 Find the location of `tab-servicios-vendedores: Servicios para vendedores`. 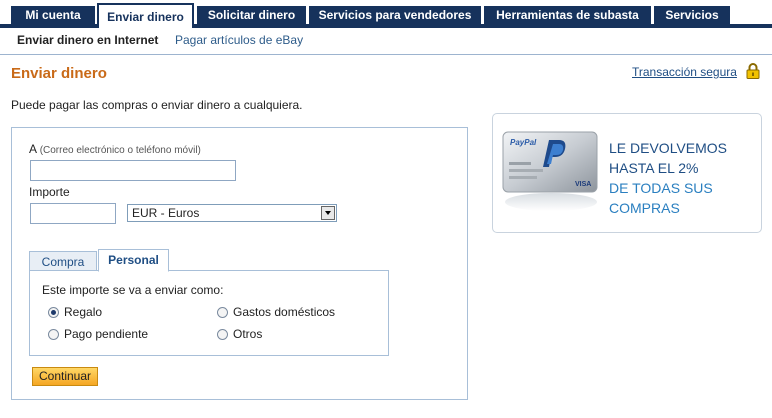

tab-servicios-vendedores: Servicios para vendedores is located at coordinates (395, 15).